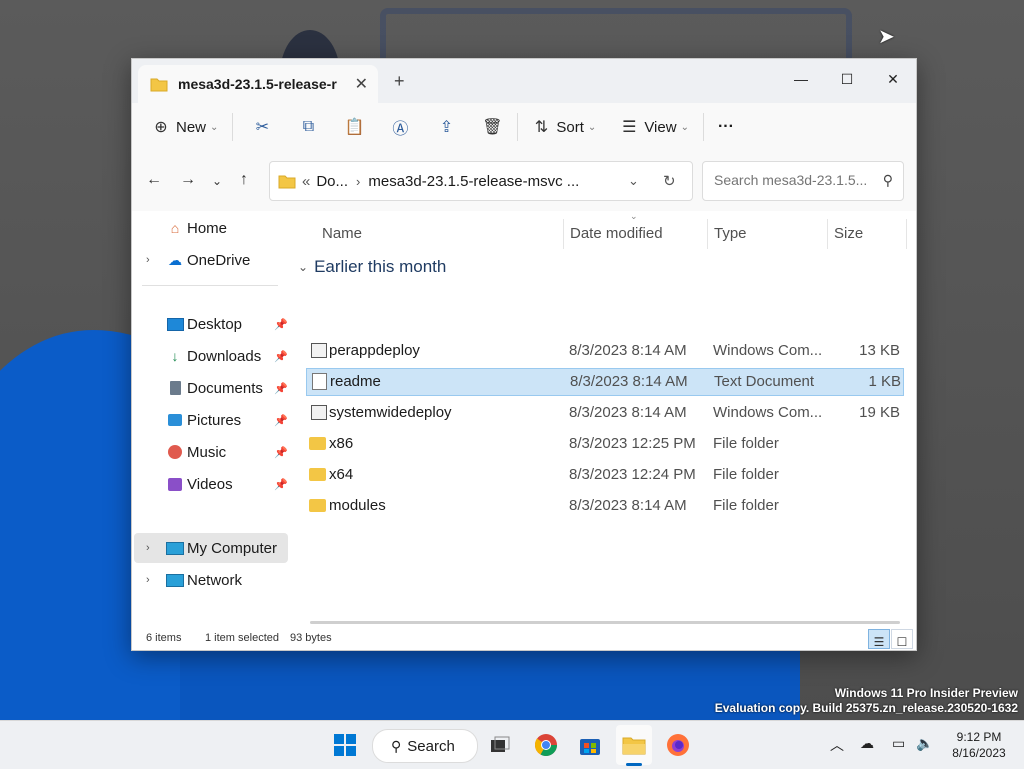 This screenshot has width=1024, height=769. Describe the element at coordinates (684, 127) in the screenshot. I see `chevron-down-icon: ⌄` at that location.